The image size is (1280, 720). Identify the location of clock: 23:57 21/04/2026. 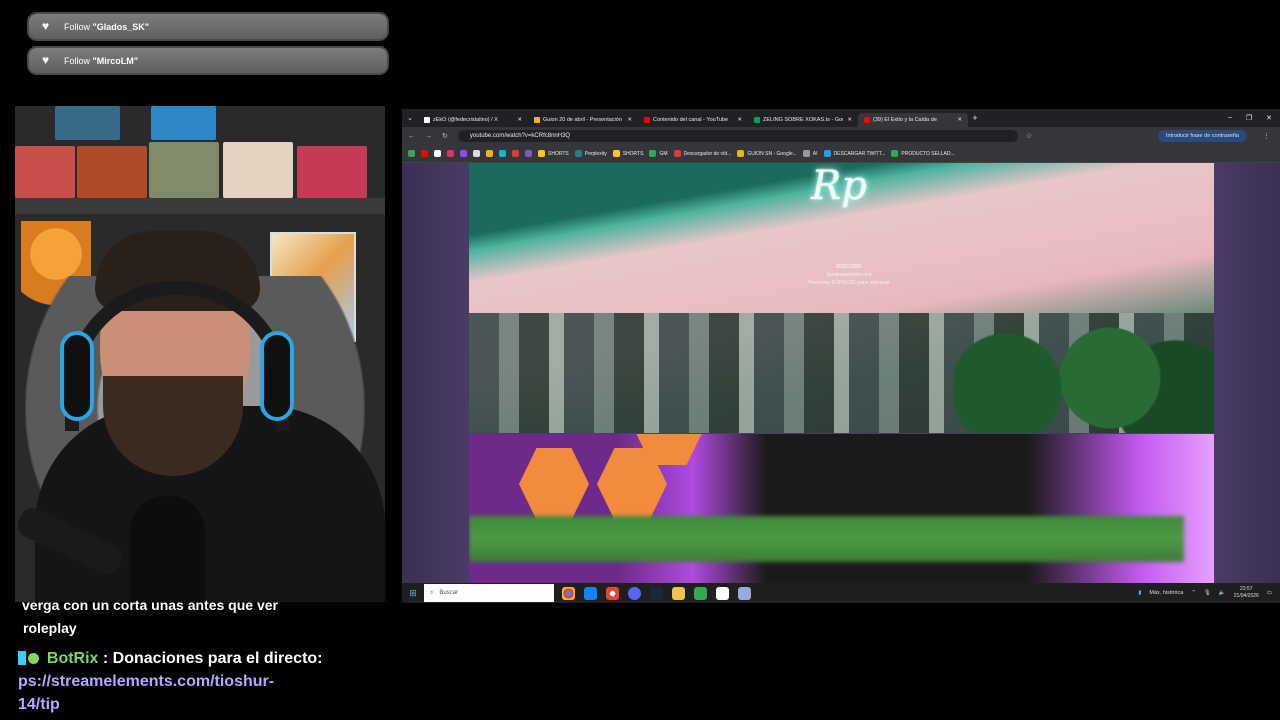
(1246, 593).